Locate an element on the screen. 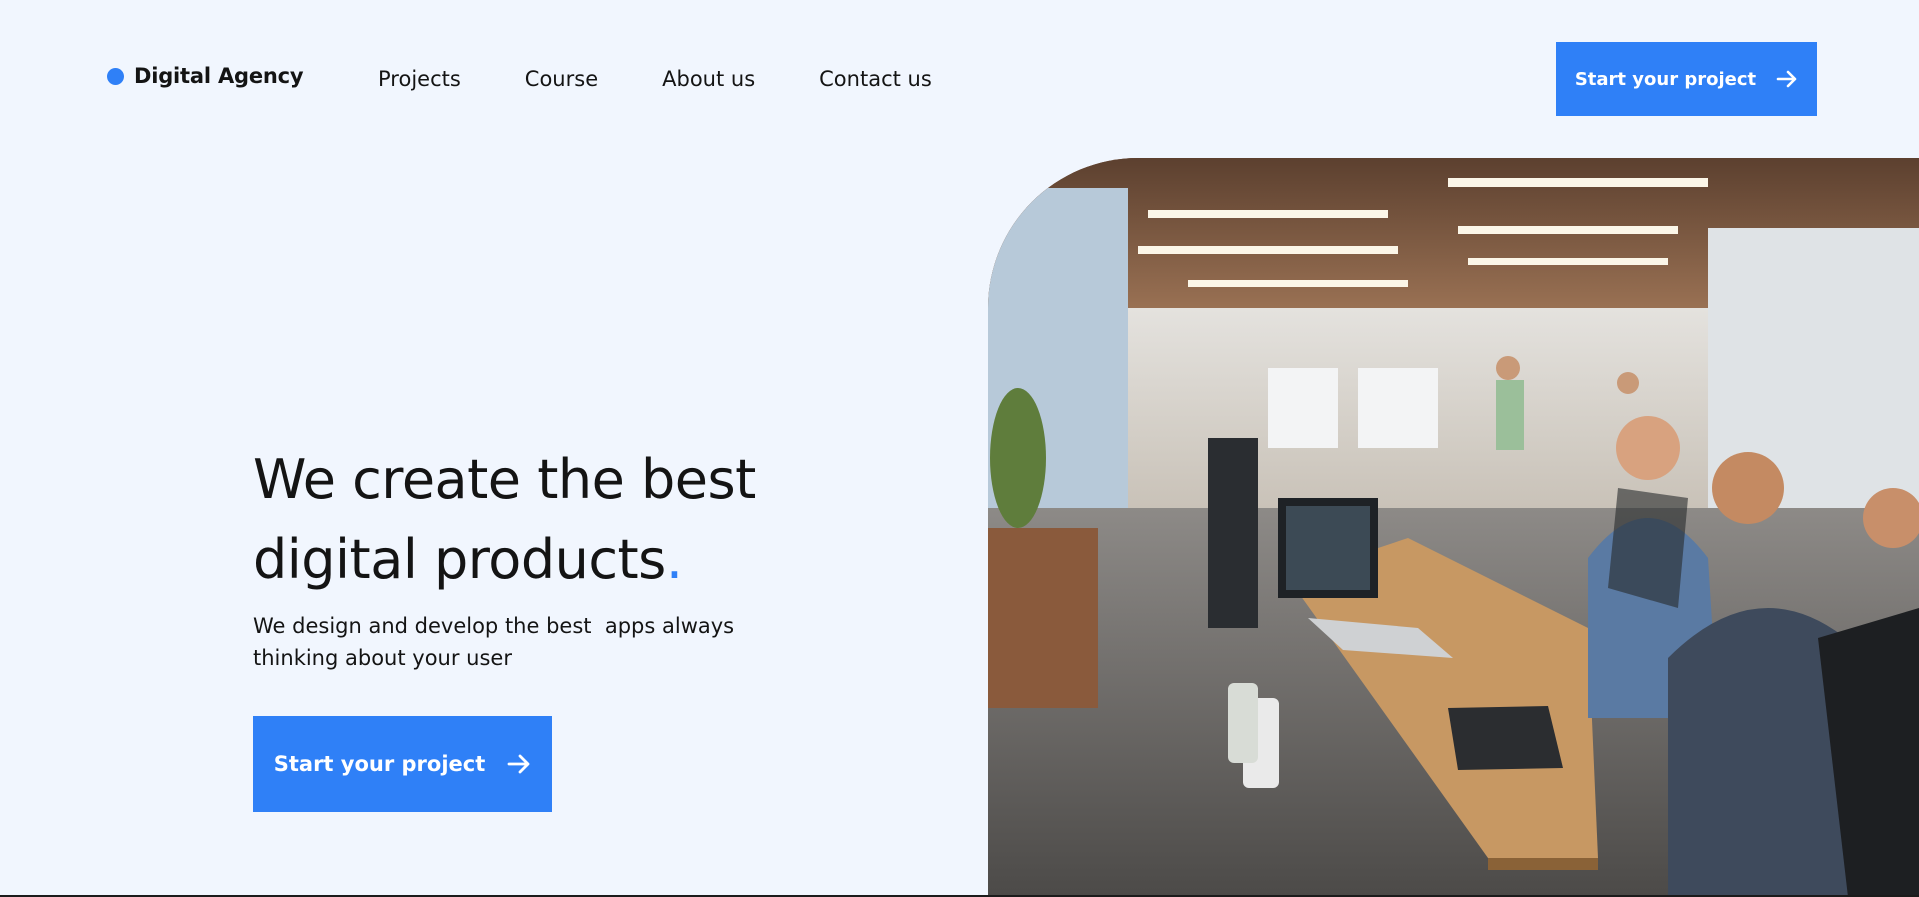 The height and width of the screenshot is (897, 1919). brand-dot-icon is located at coordinates (115, 76).